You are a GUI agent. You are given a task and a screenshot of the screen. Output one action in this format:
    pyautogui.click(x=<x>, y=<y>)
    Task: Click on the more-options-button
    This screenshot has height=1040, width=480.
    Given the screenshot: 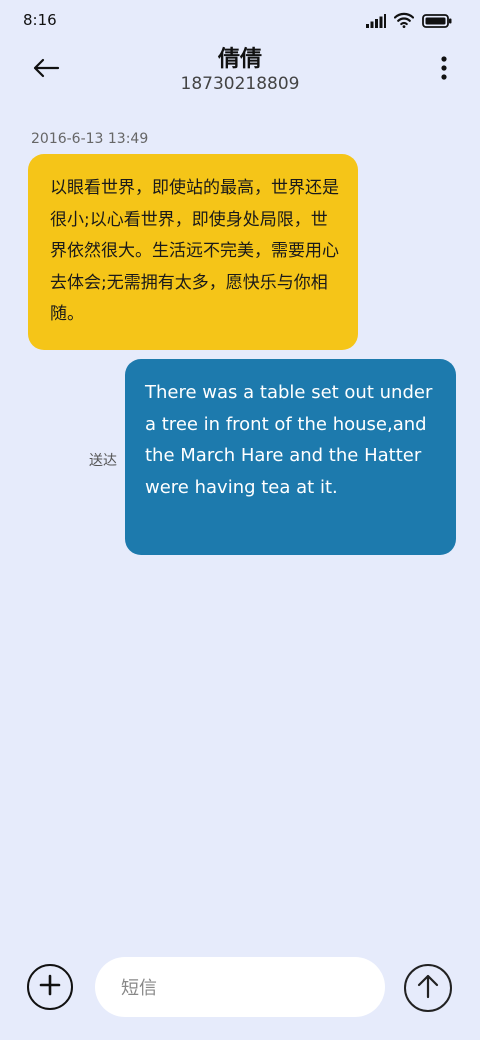 What is the action you would take?
    pyautogui.click(x=444, y=70)
    